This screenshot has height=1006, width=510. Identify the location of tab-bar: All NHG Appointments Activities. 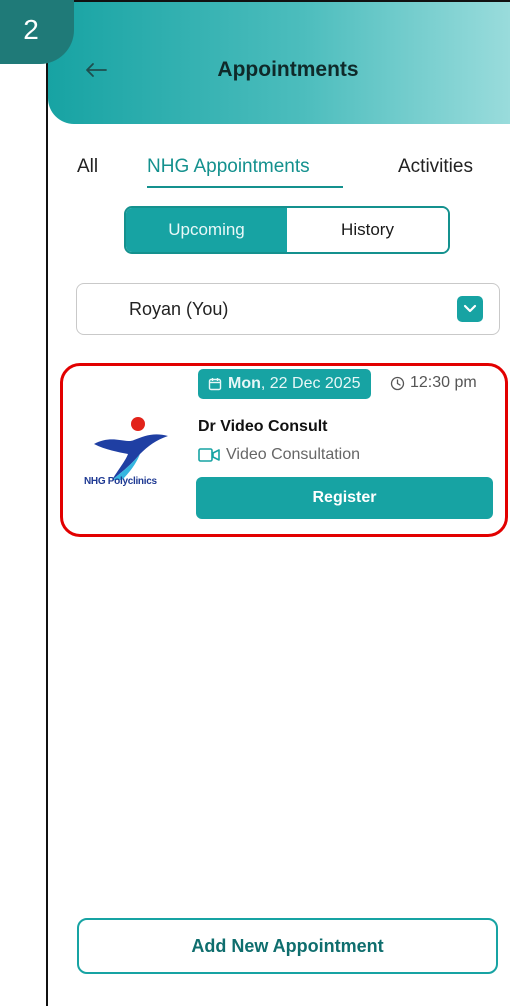
(255, 176).